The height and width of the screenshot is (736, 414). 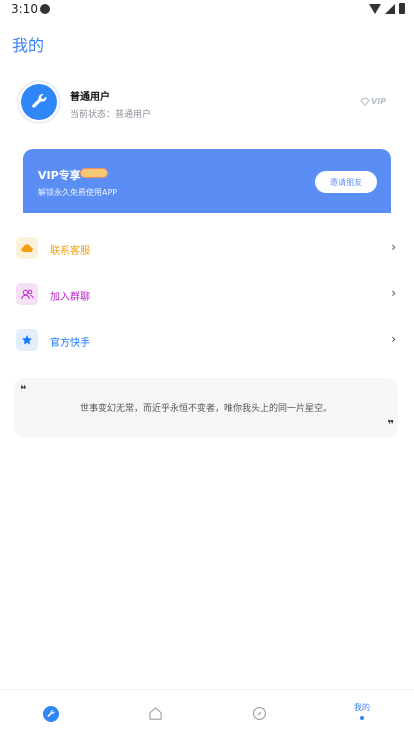 I want to click on compass-icon, so click(x=259, y=713).